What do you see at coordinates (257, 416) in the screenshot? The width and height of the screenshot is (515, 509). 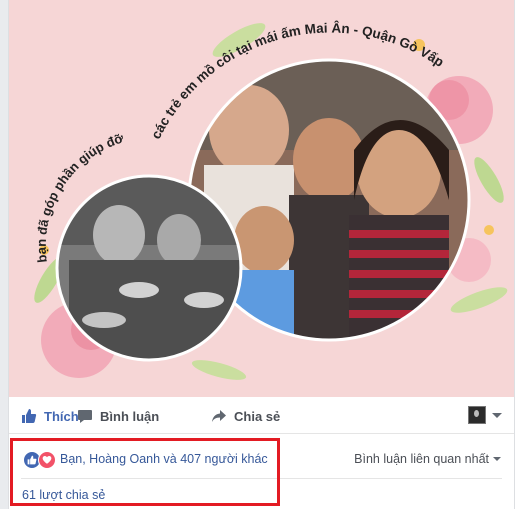 I see `share-label: Chia sẻ` at bounding box center [257, 416].